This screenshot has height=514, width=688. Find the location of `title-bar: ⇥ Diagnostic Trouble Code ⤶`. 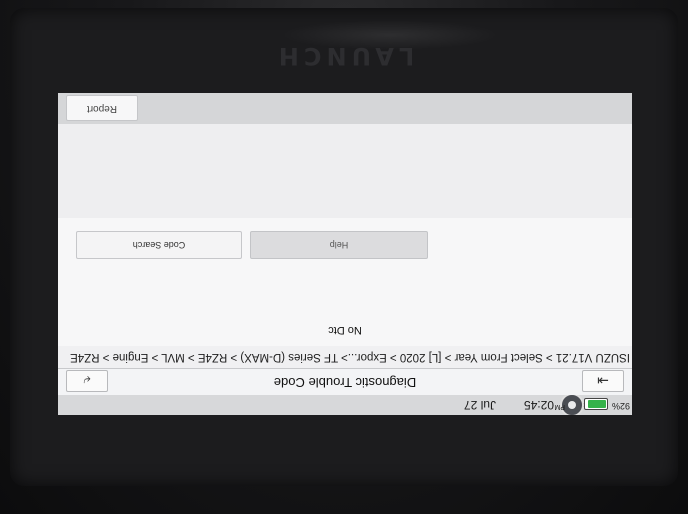

title-bar: ⇥ Diagnostic Trouble Code ⤶ is located at coordinates (345, 381).